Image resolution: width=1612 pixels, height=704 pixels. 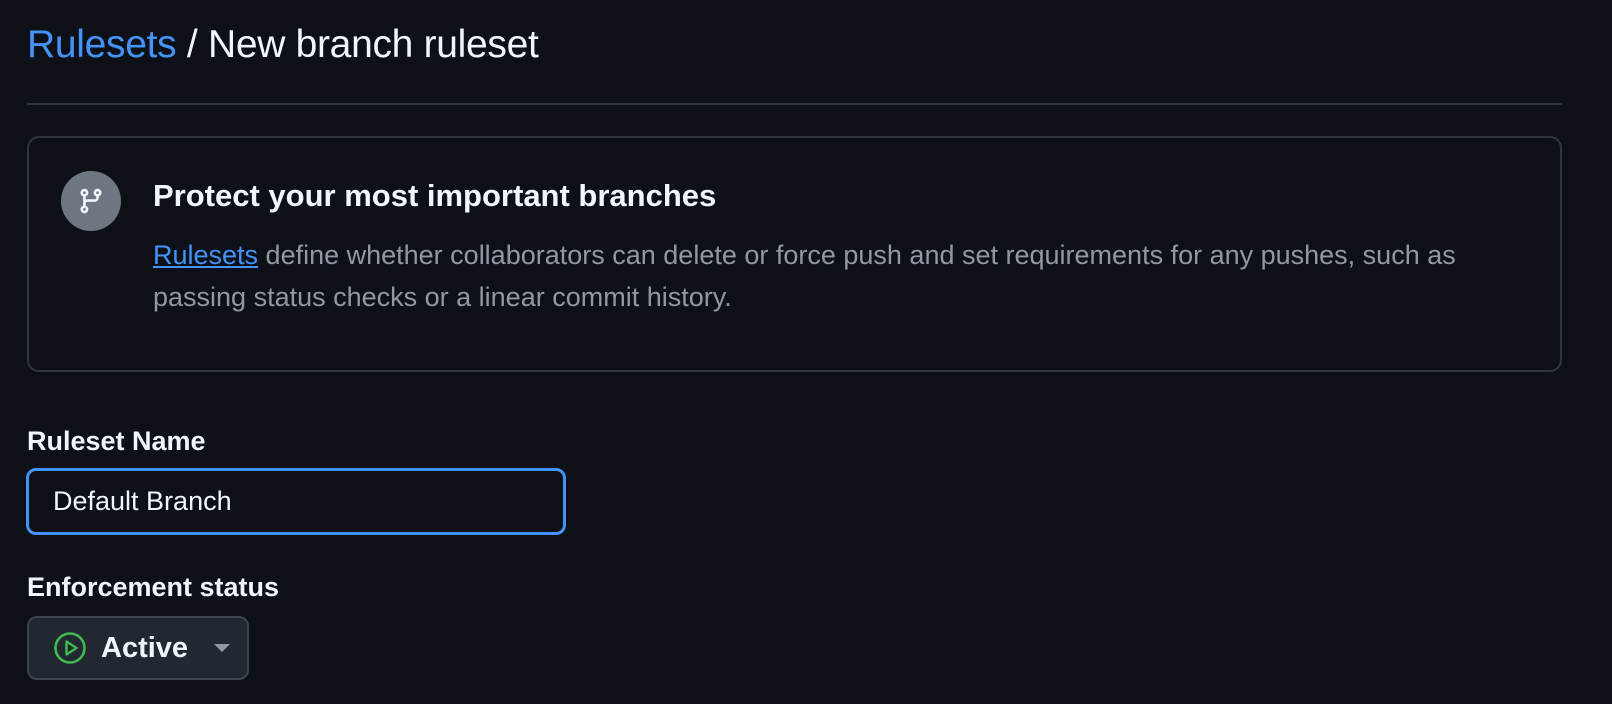 I want to click on header-divider, so click(x=794, y=104).